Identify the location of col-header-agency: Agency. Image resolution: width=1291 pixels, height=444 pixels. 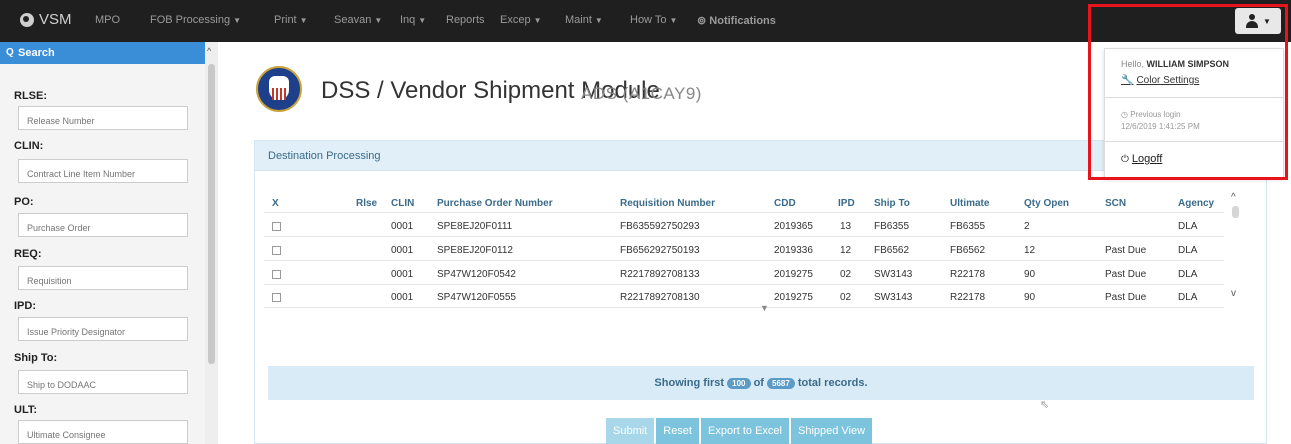
(1196, 203).